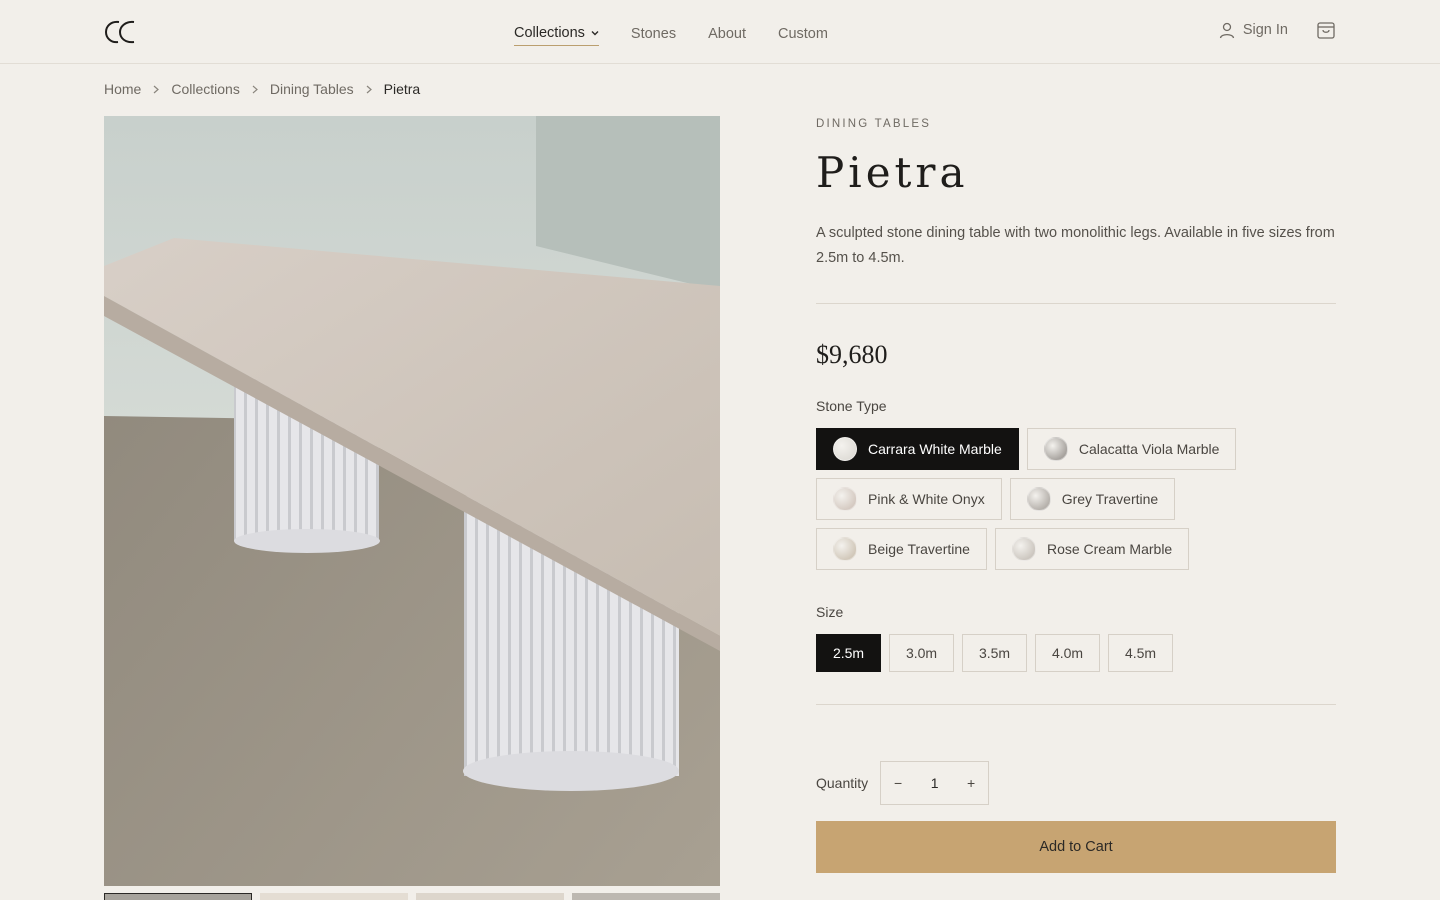 The height and width of the screenshot is (900, 1440). I want to click on stone-option-rose-cream: Rose Cream Marble, so click(1092, 549).